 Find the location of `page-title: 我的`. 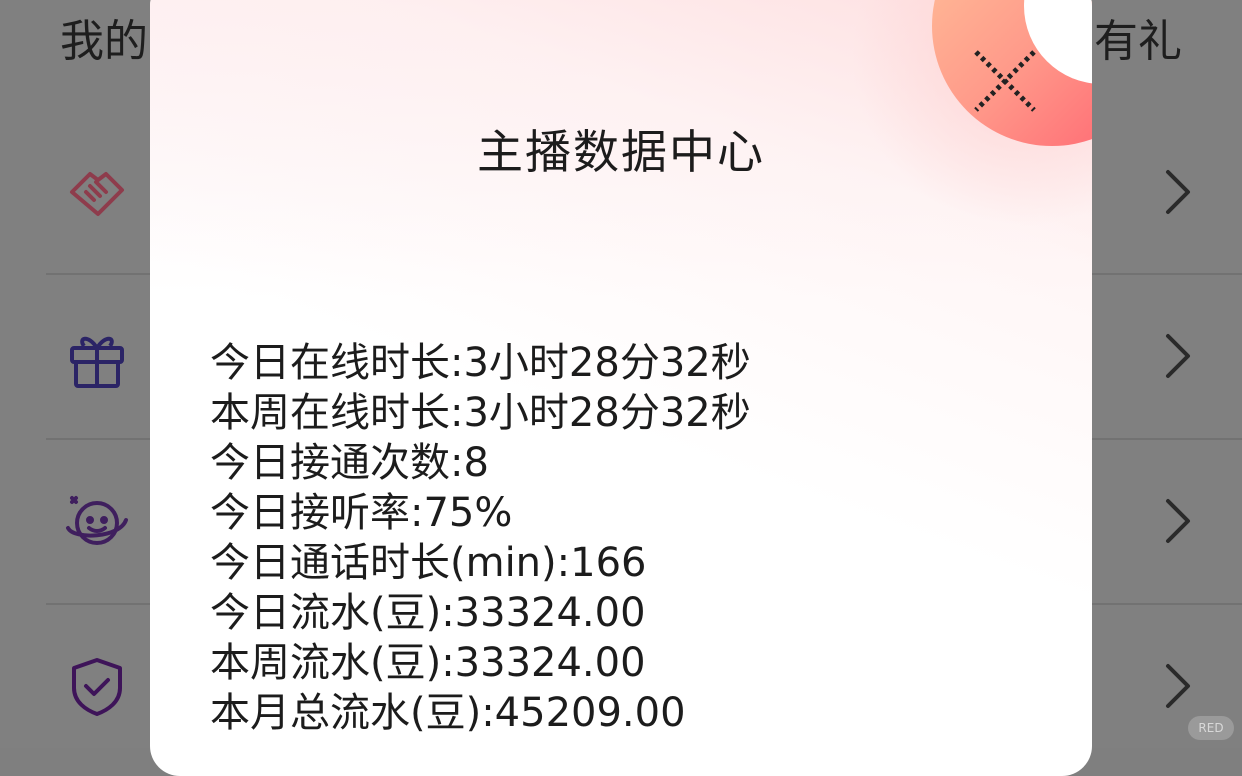

page-title: 我的 is located at coordinates (104, 41).